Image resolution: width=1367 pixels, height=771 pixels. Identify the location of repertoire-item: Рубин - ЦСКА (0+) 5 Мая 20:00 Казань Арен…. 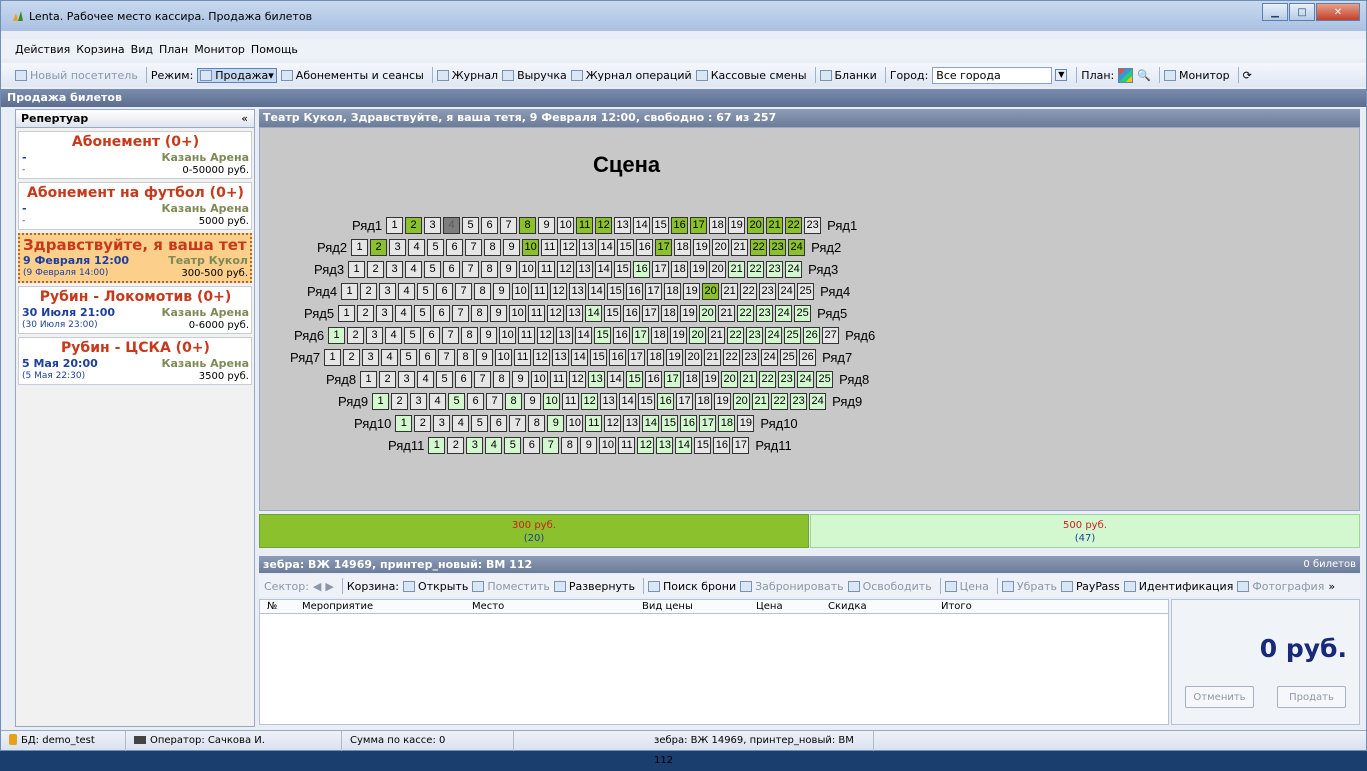
(135, 361).